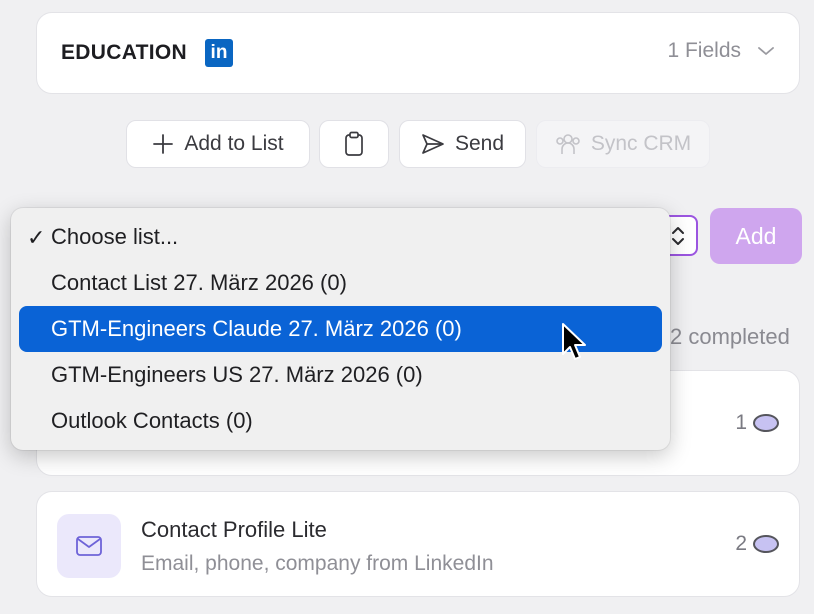 This screenshot has height=614, width=814. What do you see at coordinates (741, 422) in the screenshot?
I see `credit-count: 1` at bounding box center [741, 422].